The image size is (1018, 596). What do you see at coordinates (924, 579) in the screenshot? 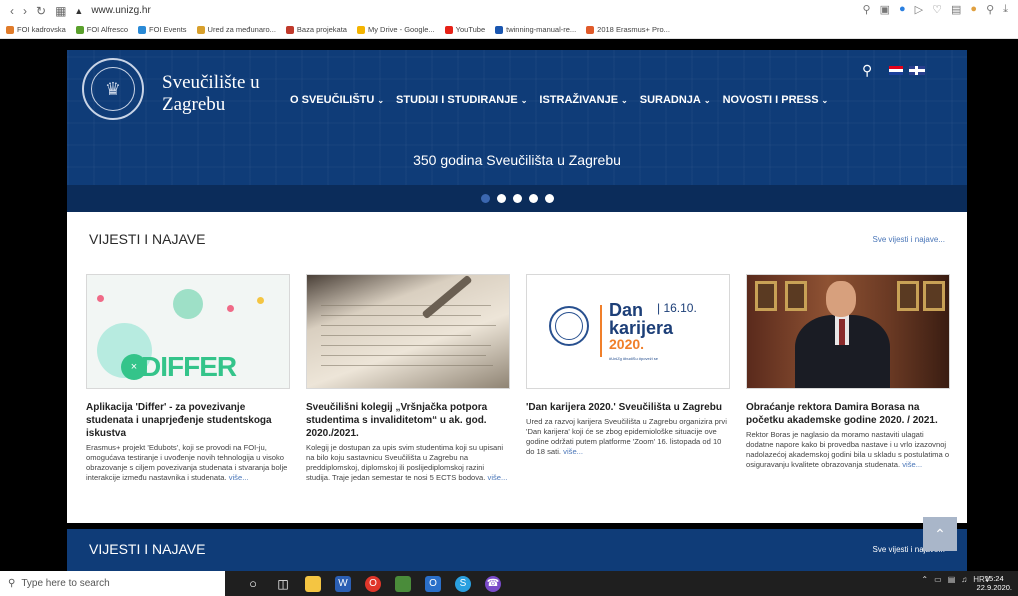
I see `chevron-up-icon: ⌃` at bounding box center [924, 579].